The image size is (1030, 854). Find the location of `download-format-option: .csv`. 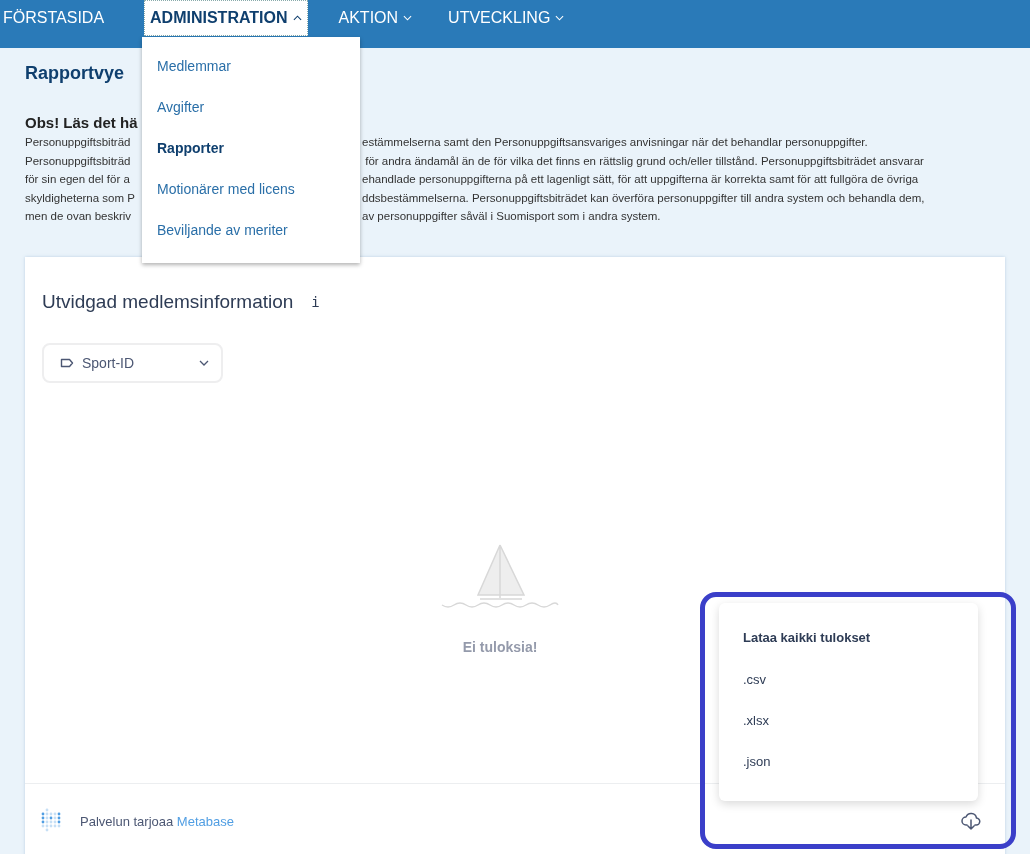

download-format-option: .csv is located at coordinates (860, 692).